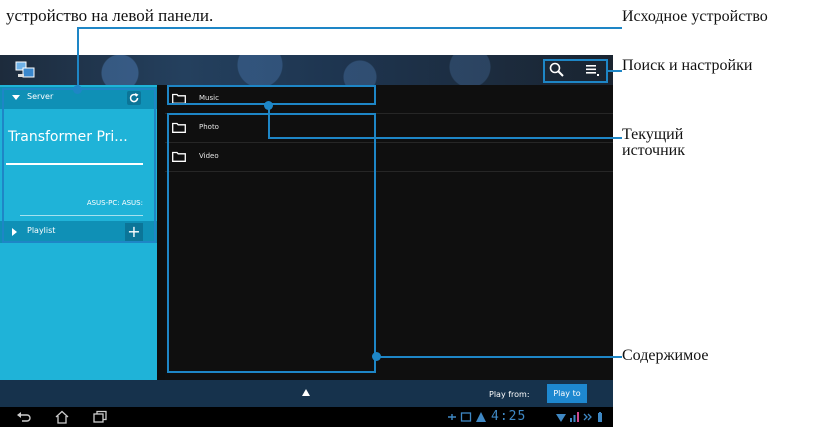 This screenshot has height=427, width=830. What do you see at coordinates (695, 16) in the screenshot?
I see `callout-source-device: Исходное устройство` at bounding box center [695, 16].